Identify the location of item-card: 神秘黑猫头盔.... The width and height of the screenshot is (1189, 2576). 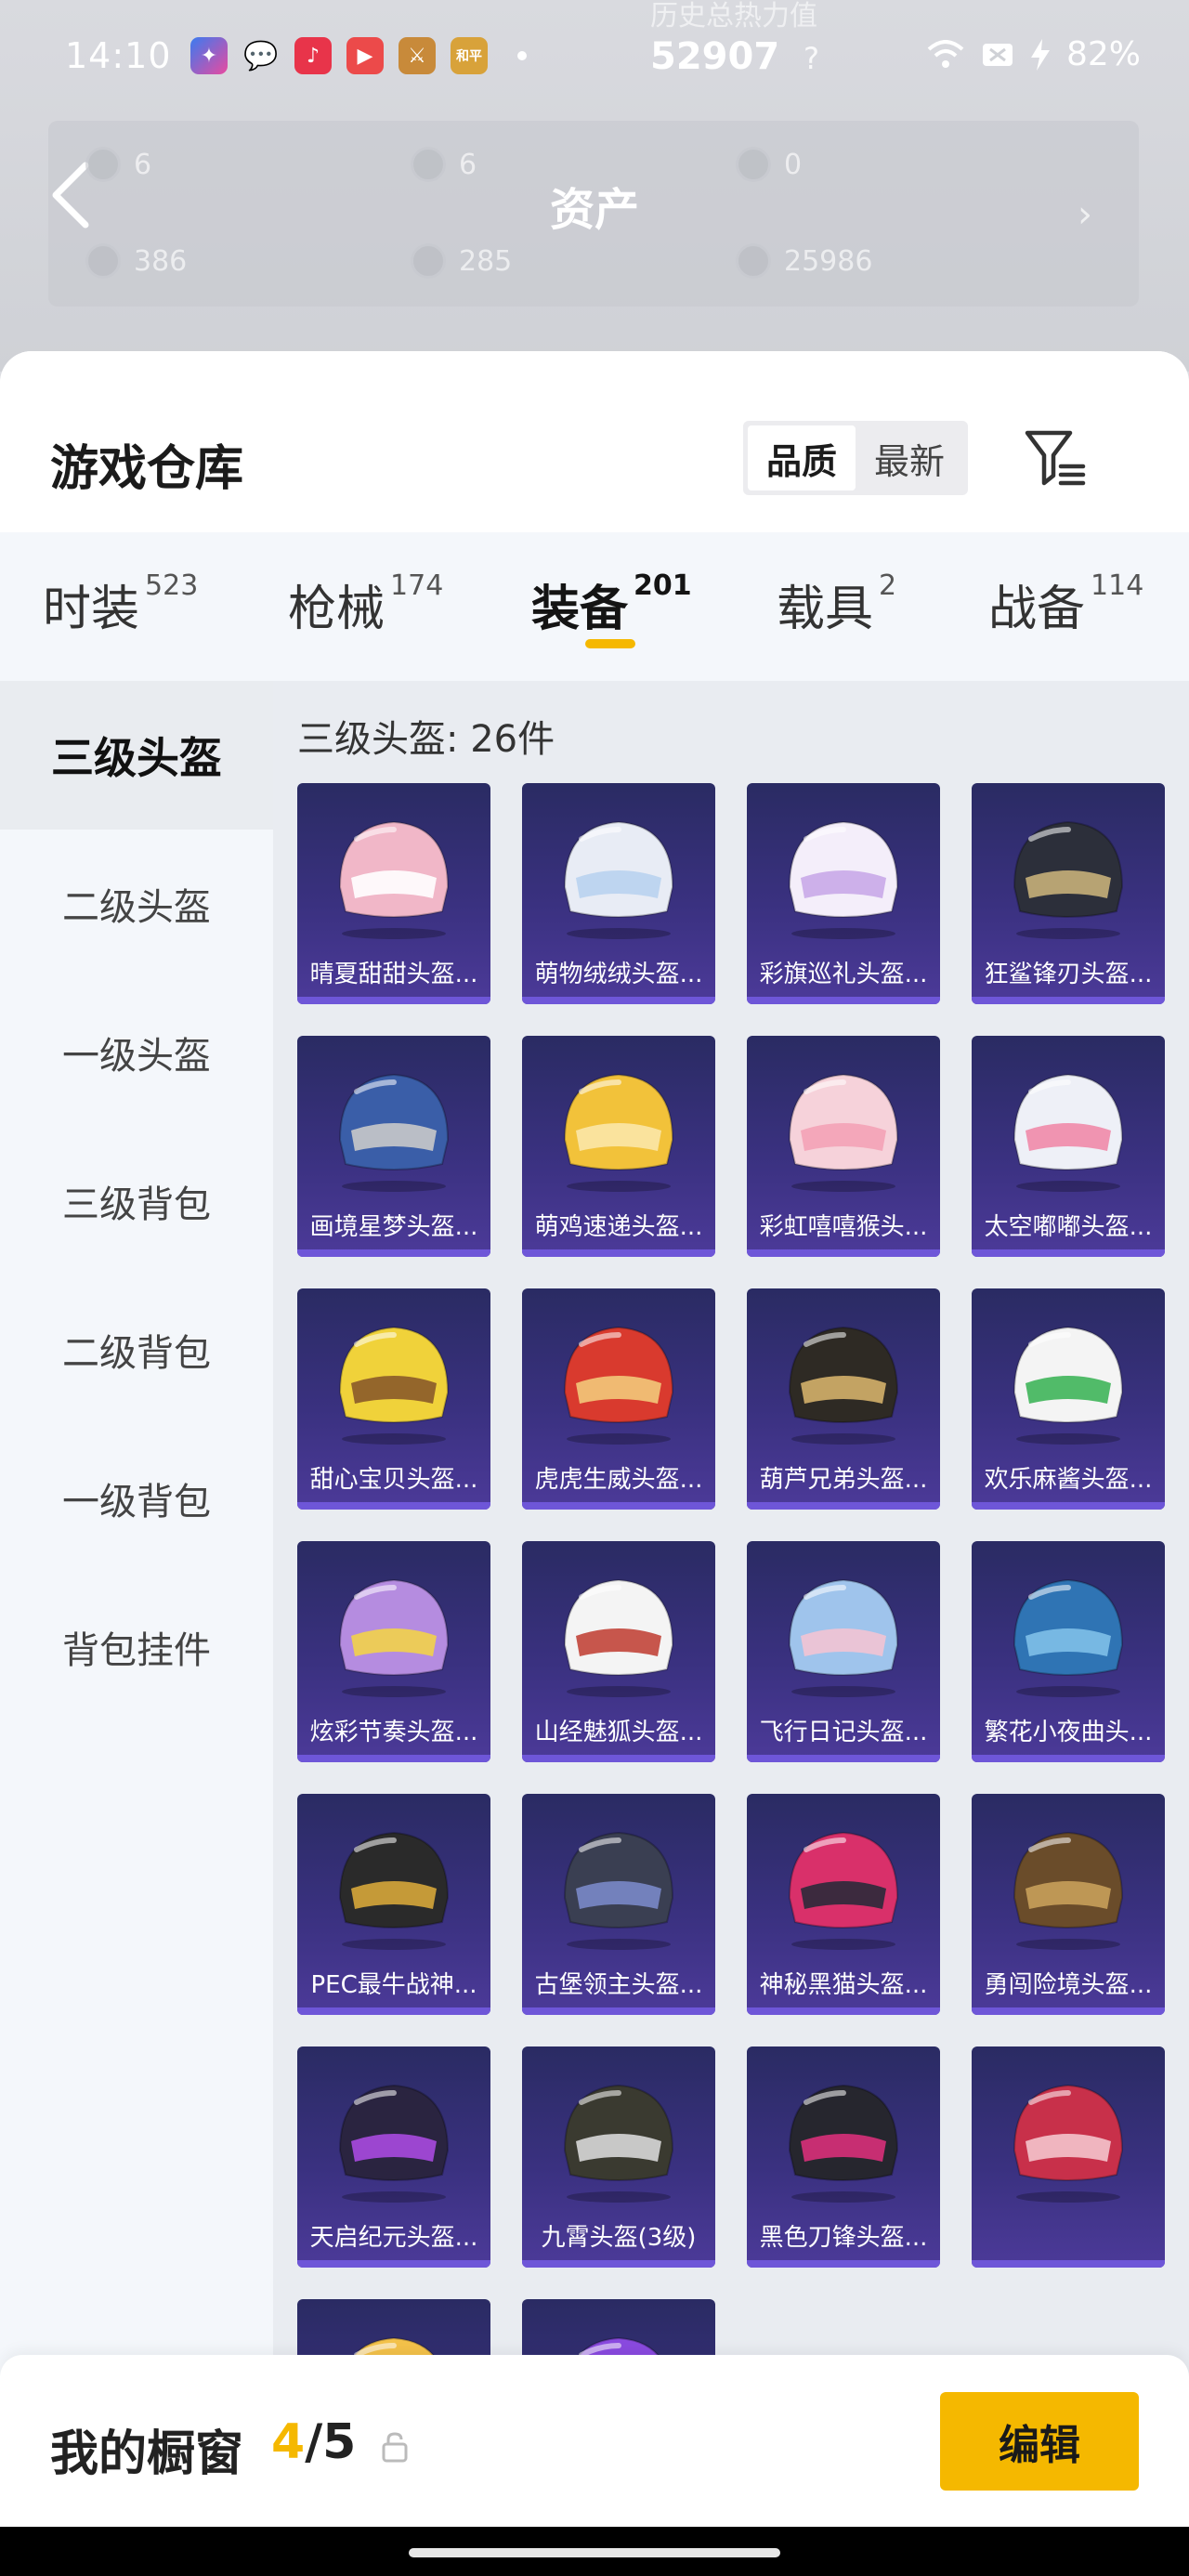
(844, 1905).